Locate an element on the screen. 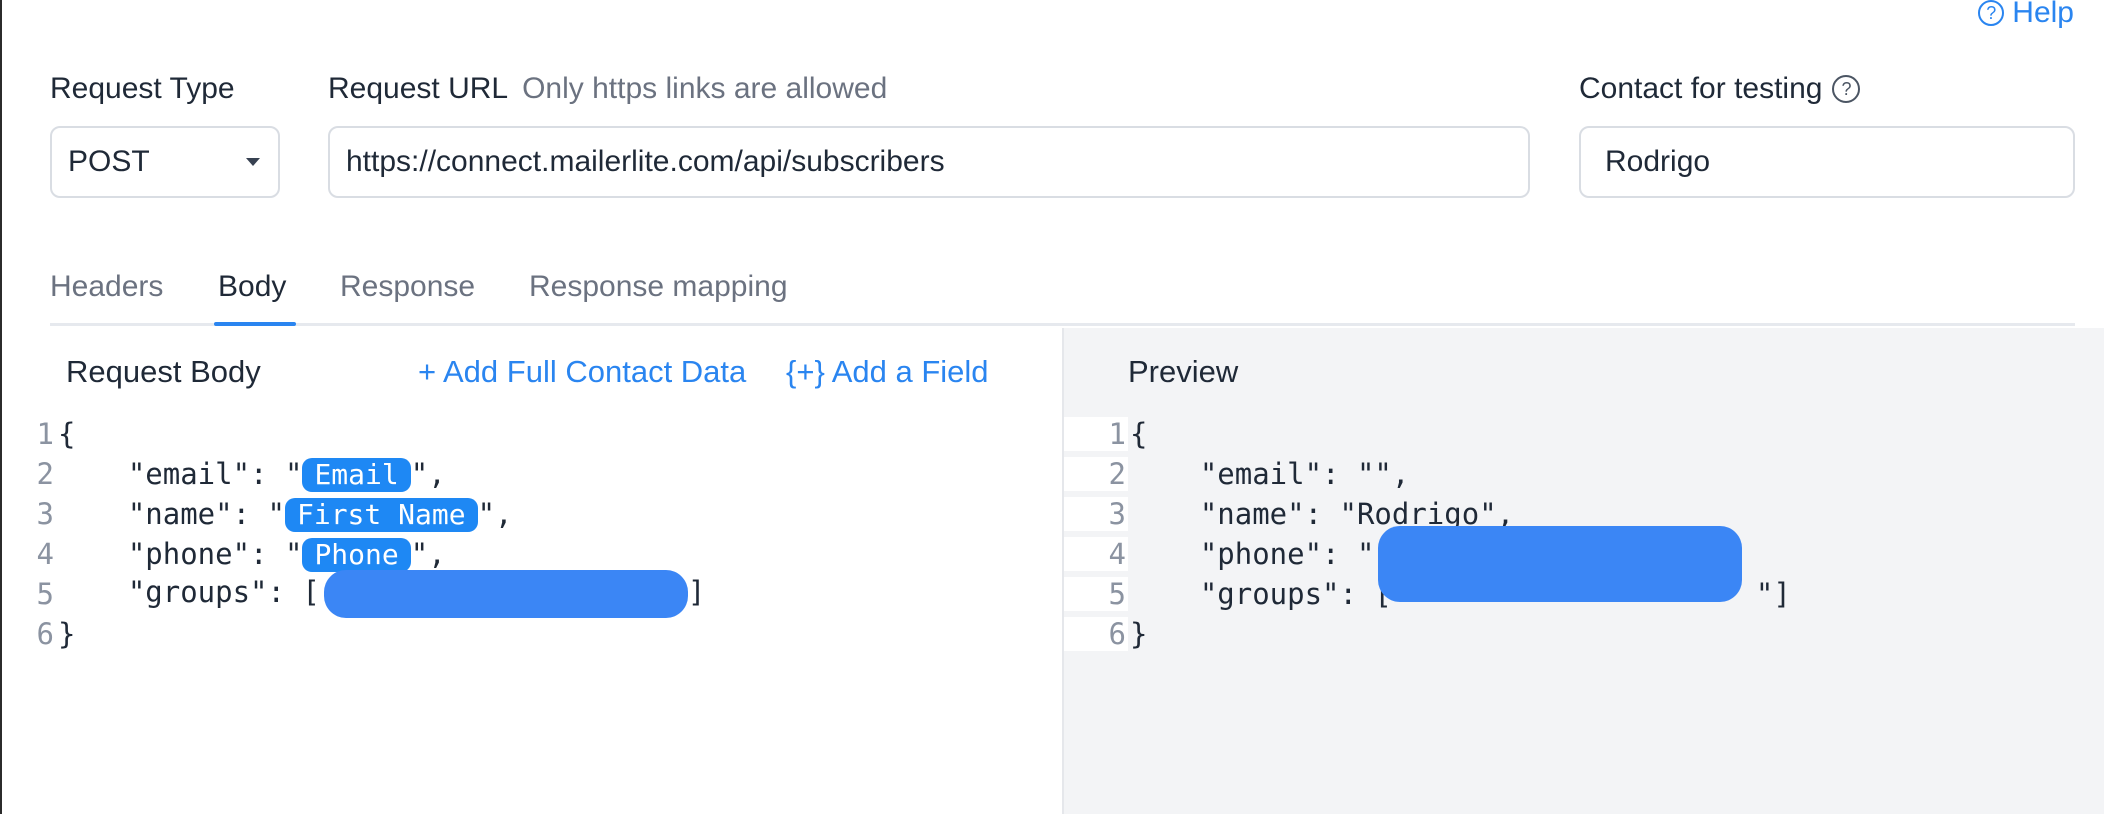  code-text: "groups": [] is located at coordinates (380, 594).